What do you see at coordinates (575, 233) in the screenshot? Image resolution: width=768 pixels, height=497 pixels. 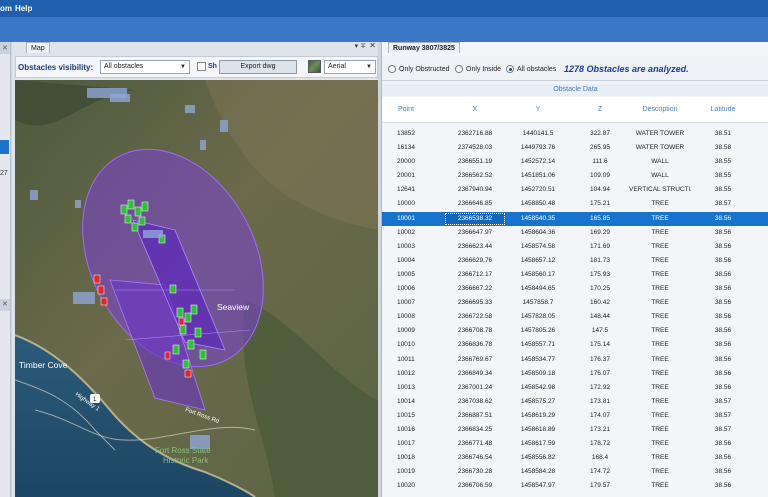 I see `table-row: 10002 2366647.97 1458604.36 169.29 TREE 38.56` at bounding box center [575, 233].